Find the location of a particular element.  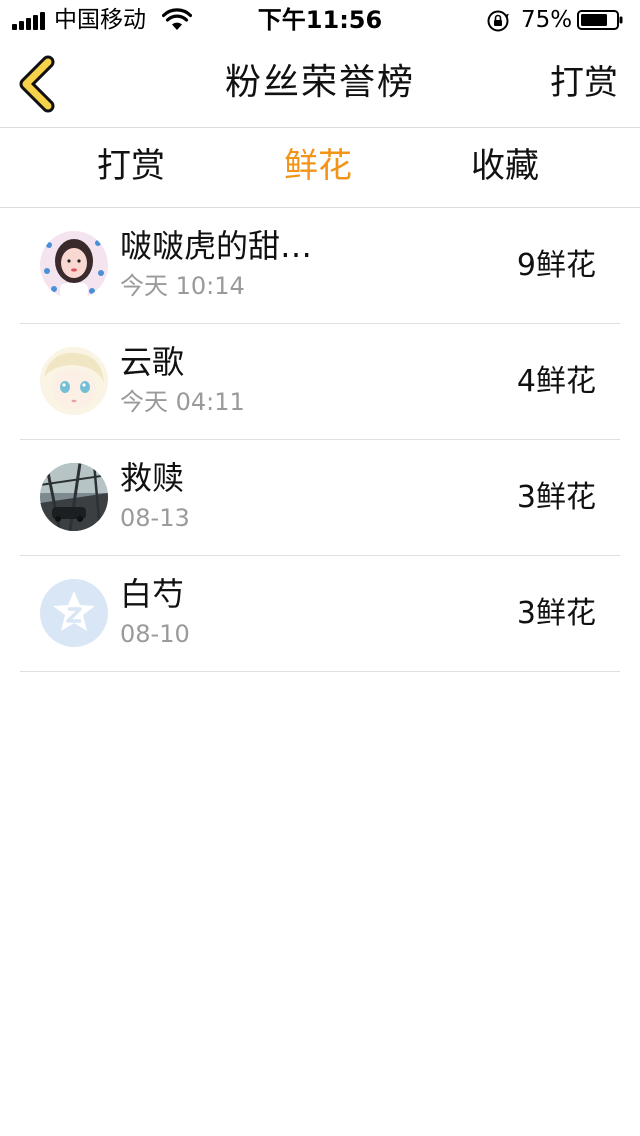

chevron-left-icon is located at coordinates (37, 84).